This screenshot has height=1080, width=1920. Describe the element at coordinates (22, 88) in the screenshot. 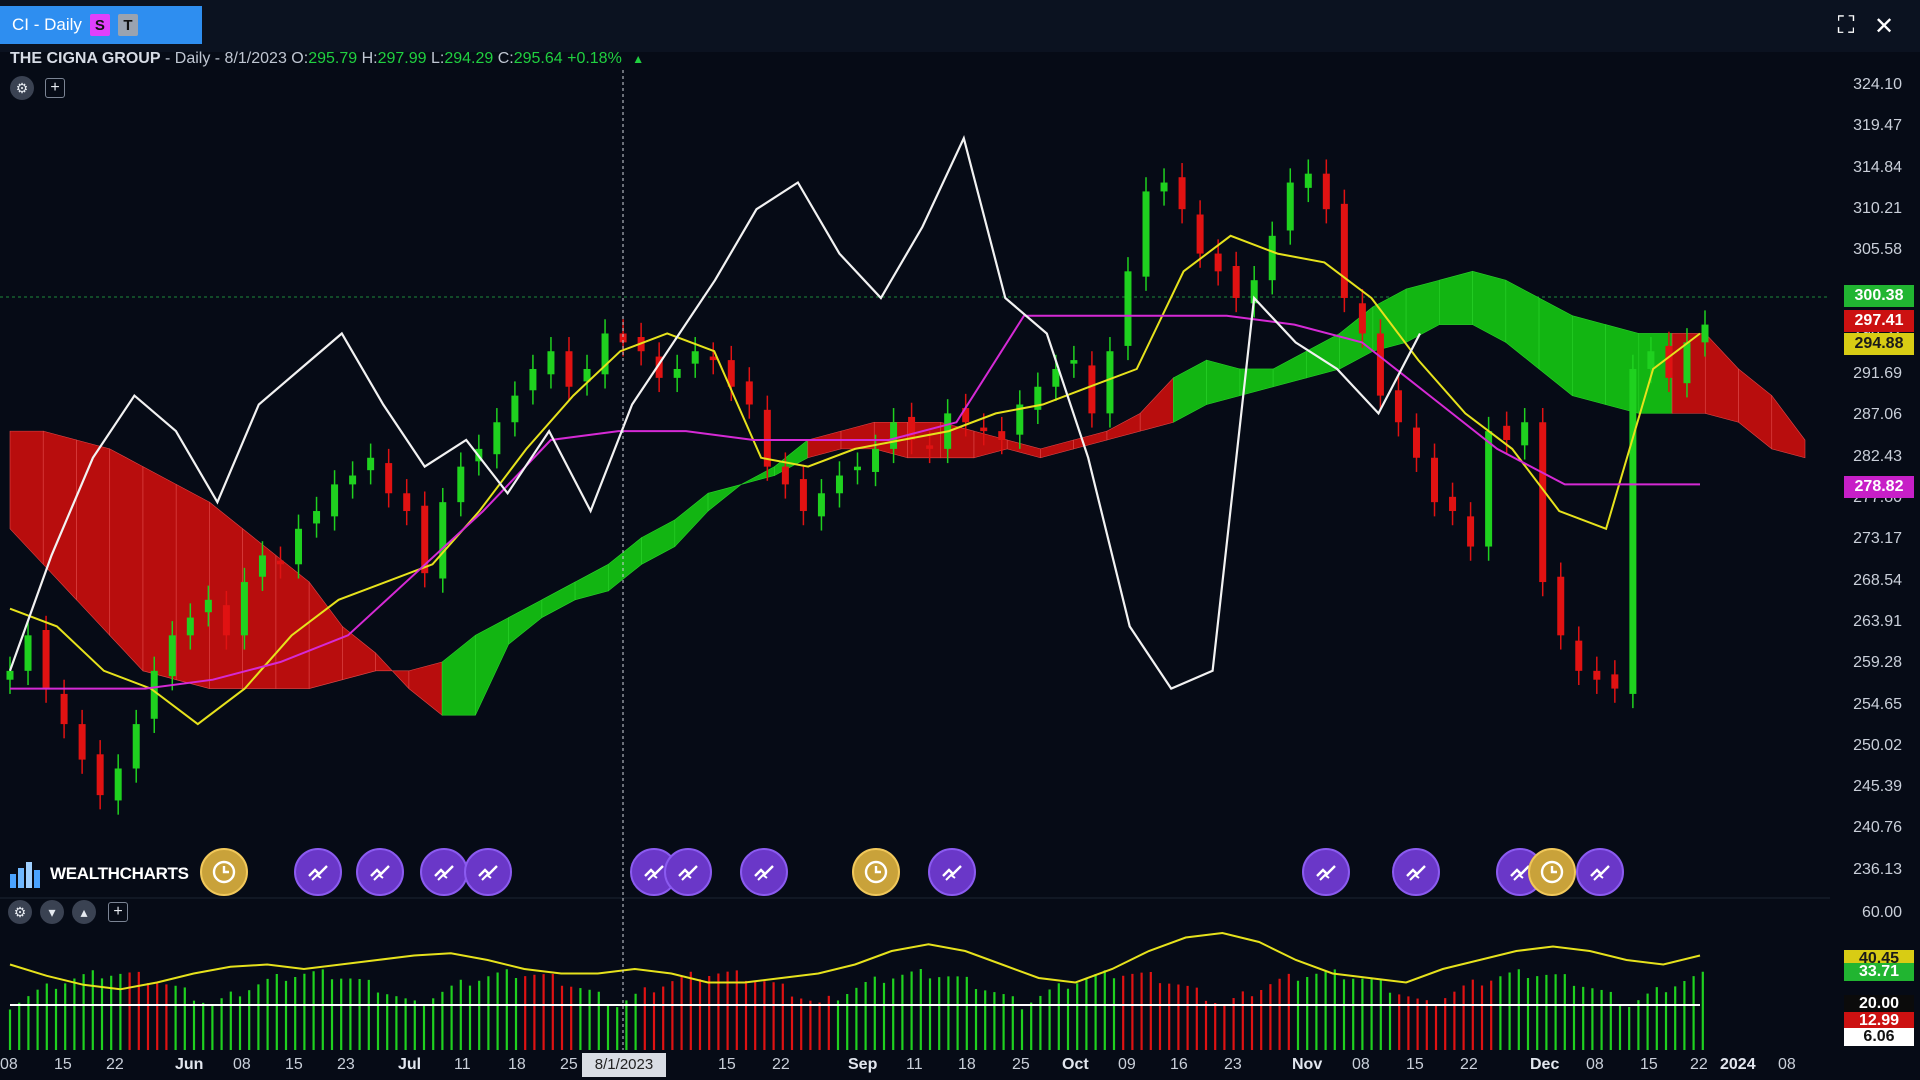

I see `settings-icon: ⚙` at that location.